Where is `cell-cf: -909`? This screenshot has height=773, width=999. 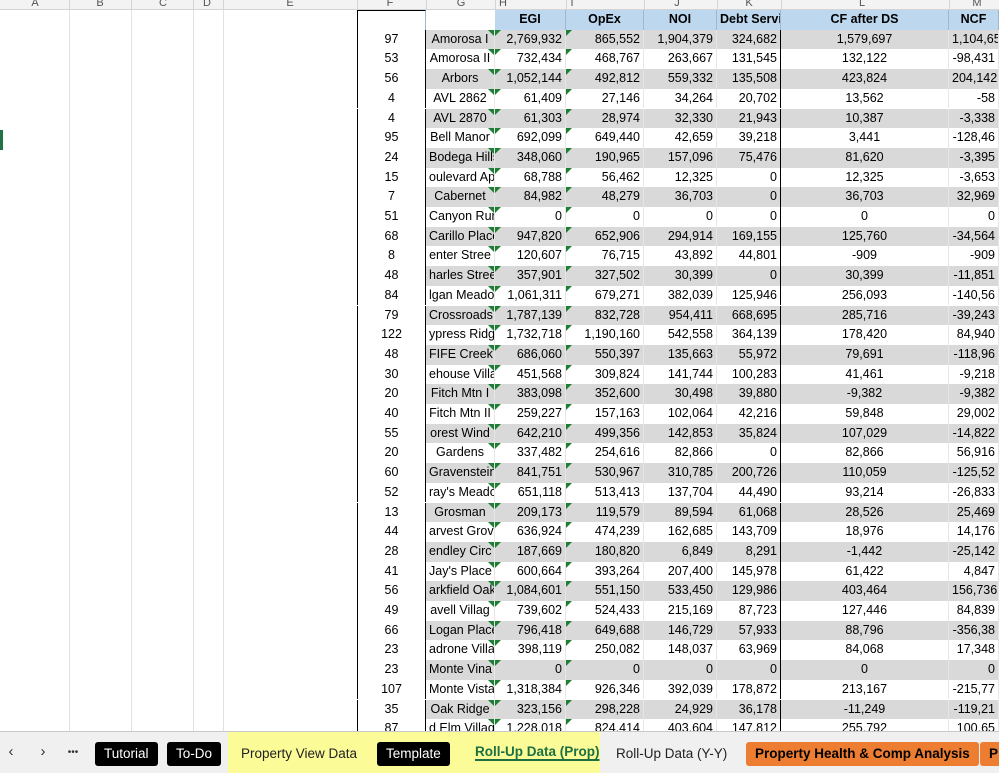 cell-cf: -909 is located at coordinates (865, 256).